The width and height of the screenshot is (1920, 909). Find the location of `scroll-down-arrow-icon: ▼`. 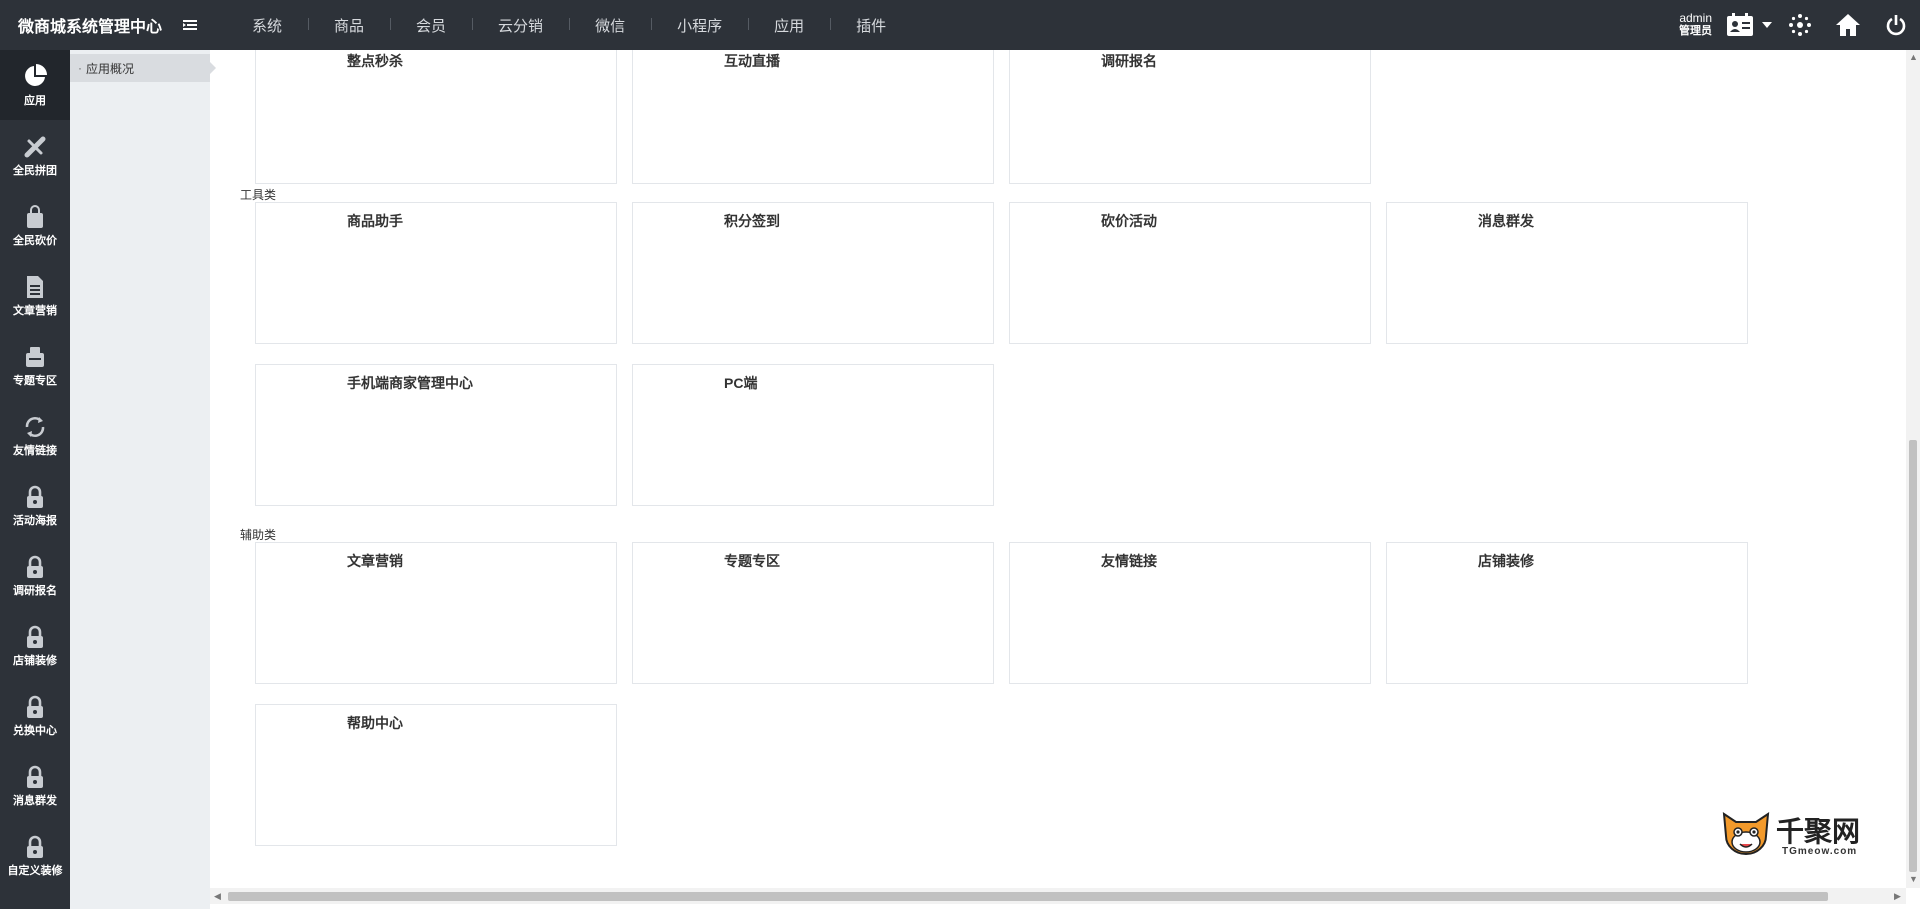

scroll-down-arrow-icon: ▼ is located at coordinates (1913, 879).